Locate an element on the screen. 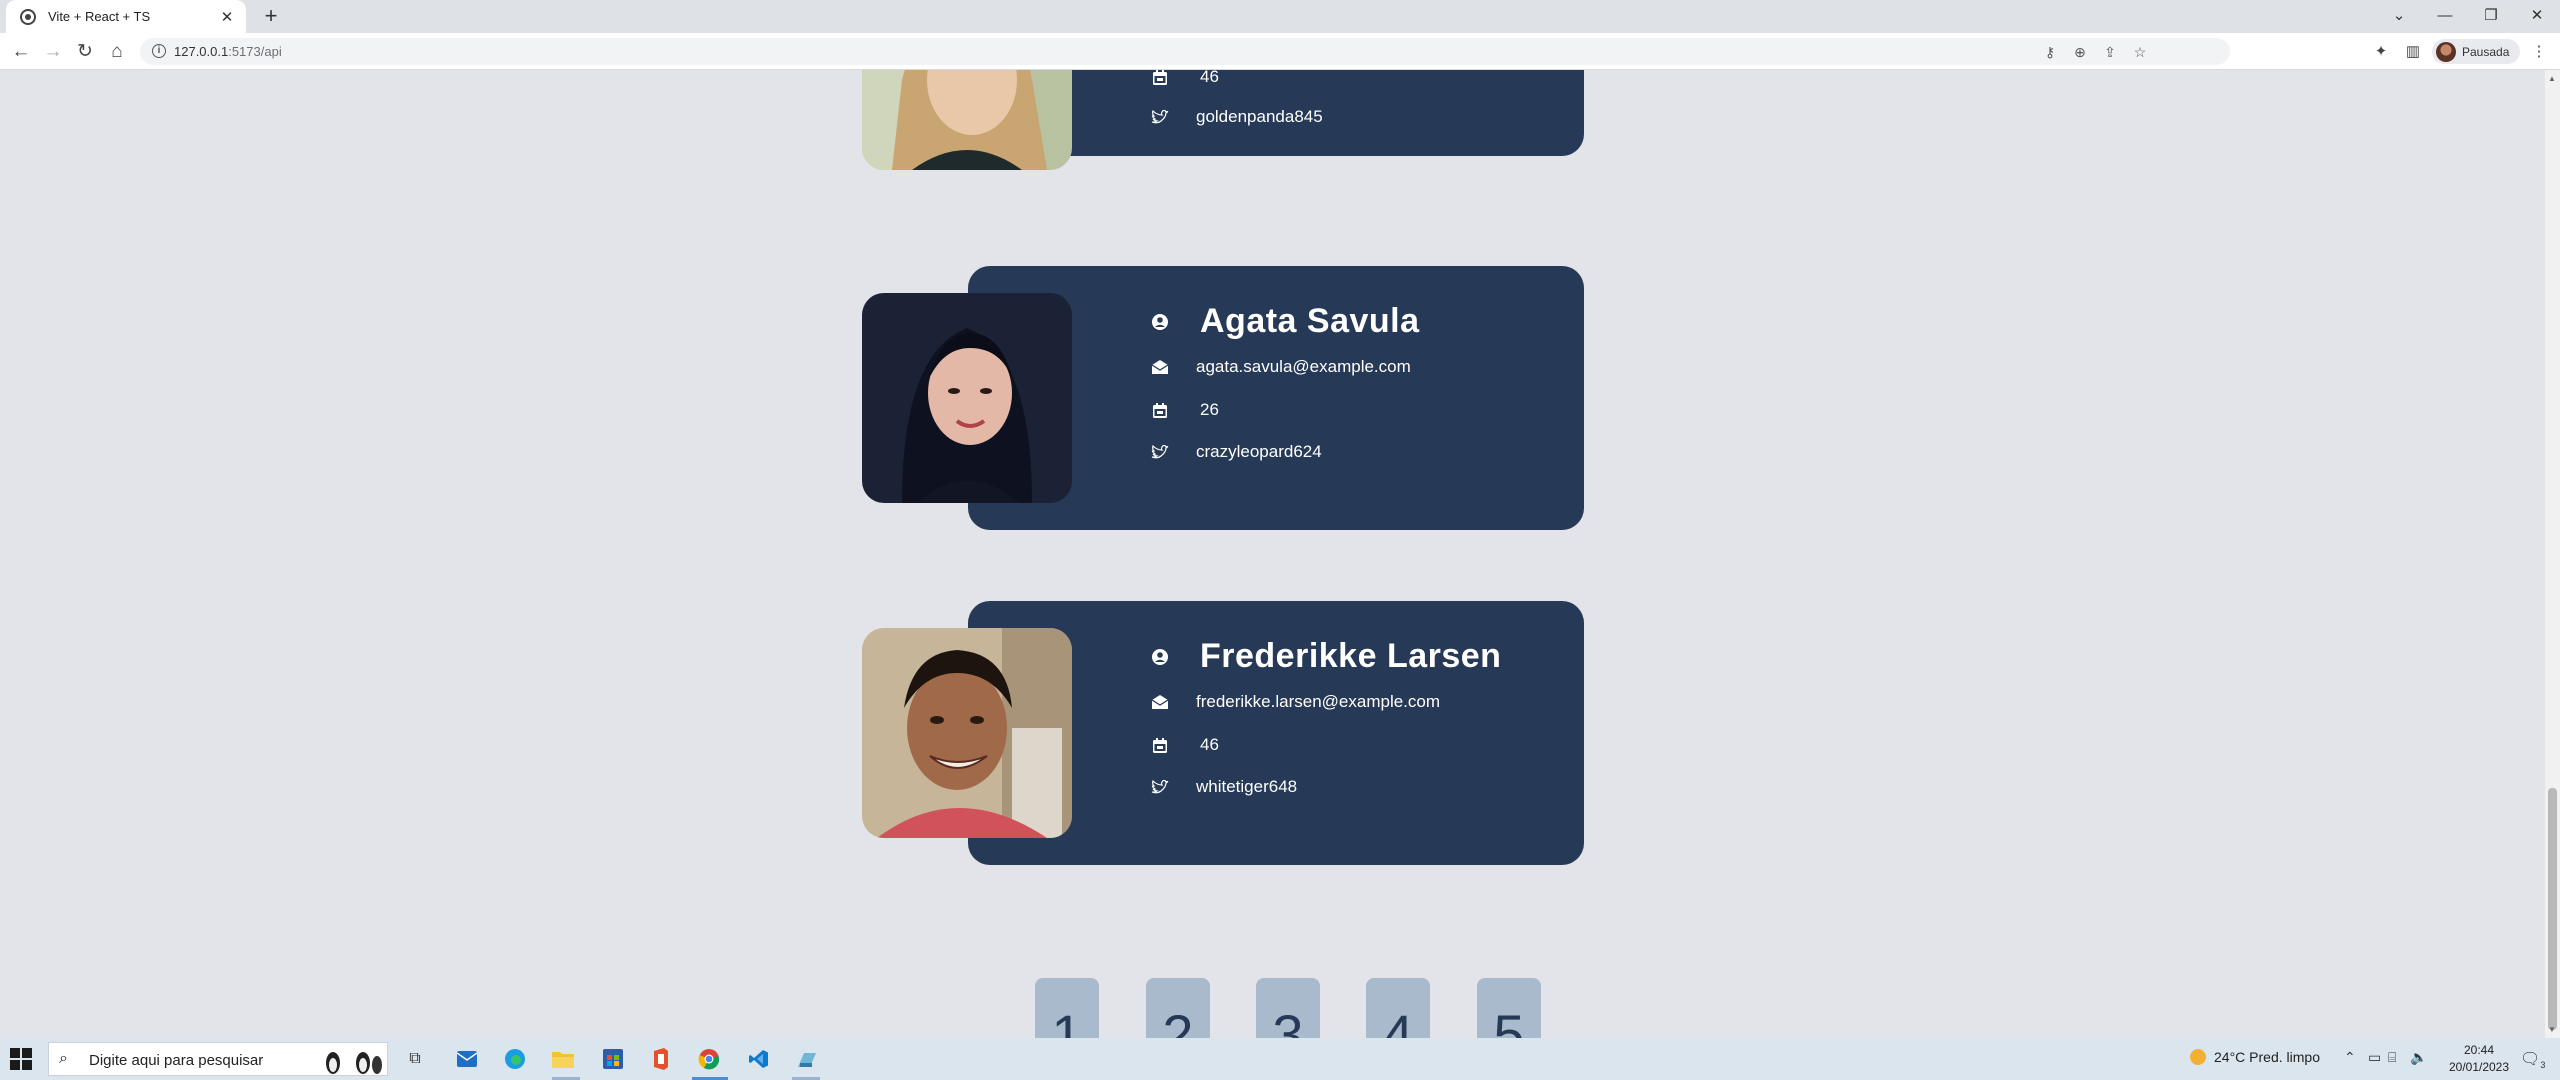 The width and height of the screenshot is (2560, 1080). email-row: agata.savula@example.com is located at coordinates (1280, 367).